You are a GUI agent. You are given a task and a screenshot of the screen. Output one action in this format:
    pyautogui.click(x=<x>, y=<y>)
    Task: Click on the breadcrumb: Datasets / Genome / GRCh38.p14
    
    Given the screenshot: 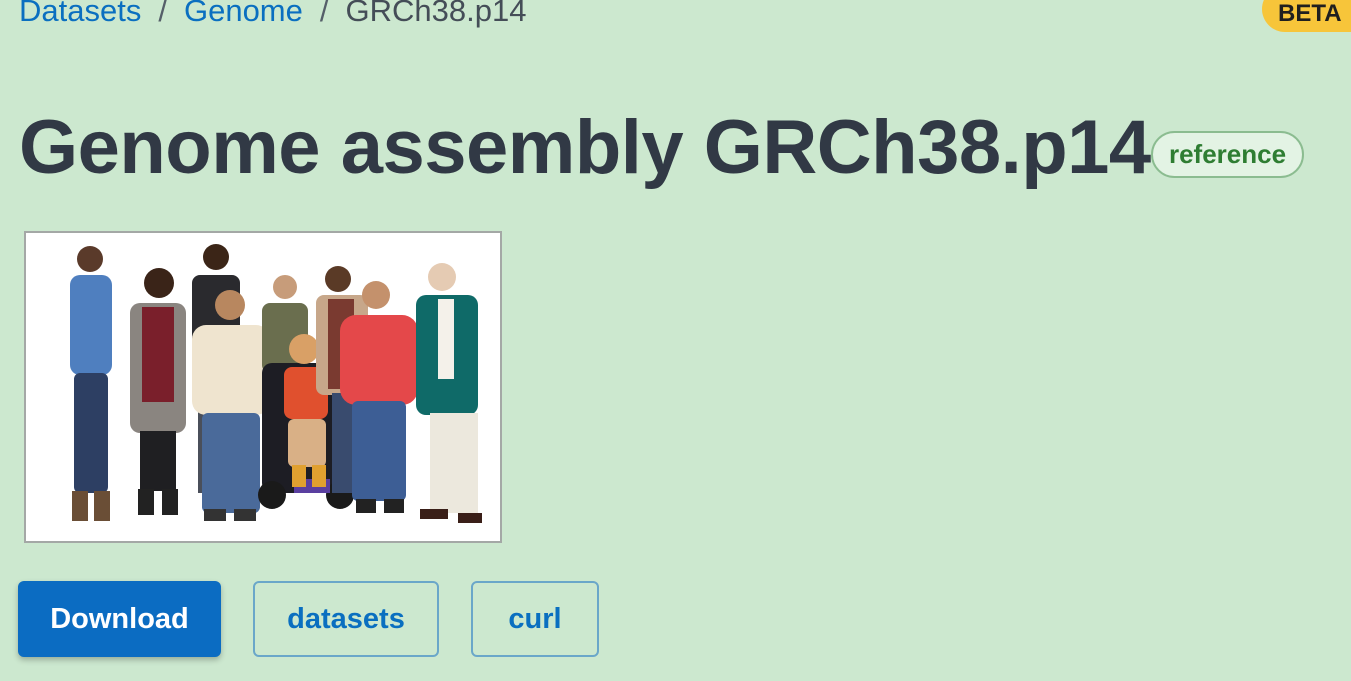 What is the action you would take?
    pyautogui.click(x=272, y=15)
    